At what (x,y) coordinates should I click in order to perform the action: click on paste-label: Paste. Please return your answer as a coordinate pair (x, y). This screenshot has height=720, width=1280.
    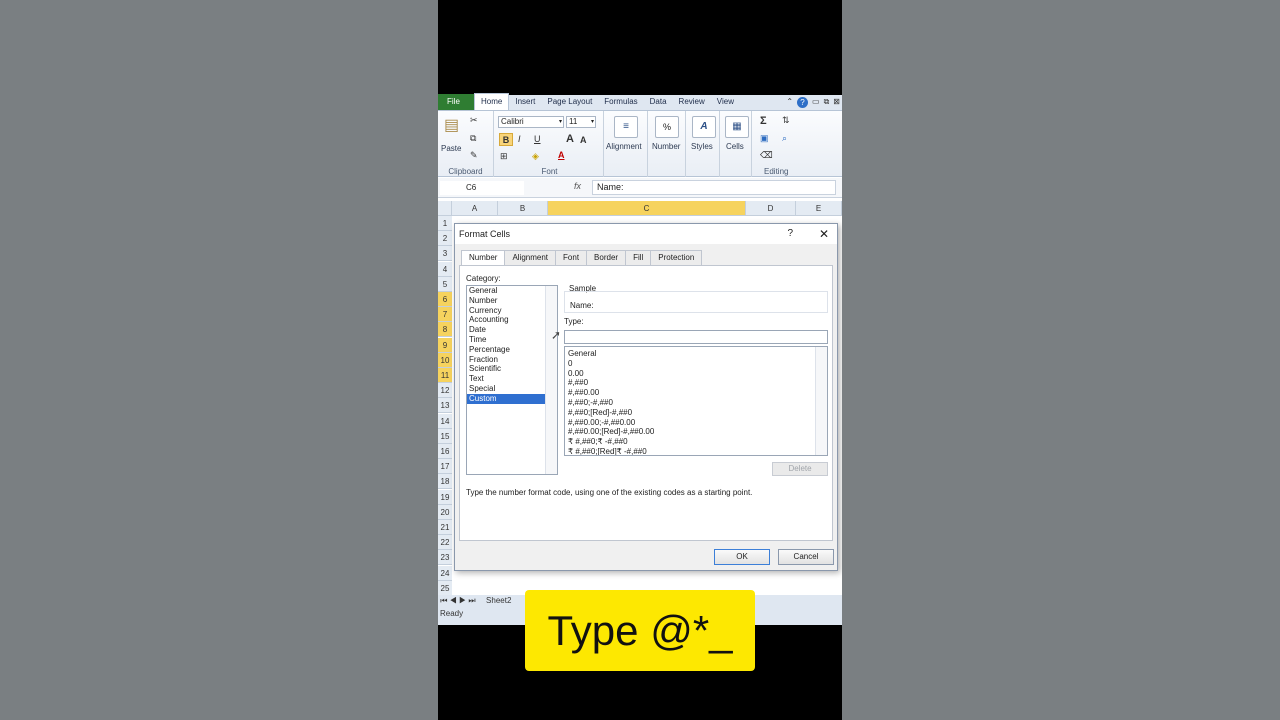
    Looking at the image, I should click on (451, 148).